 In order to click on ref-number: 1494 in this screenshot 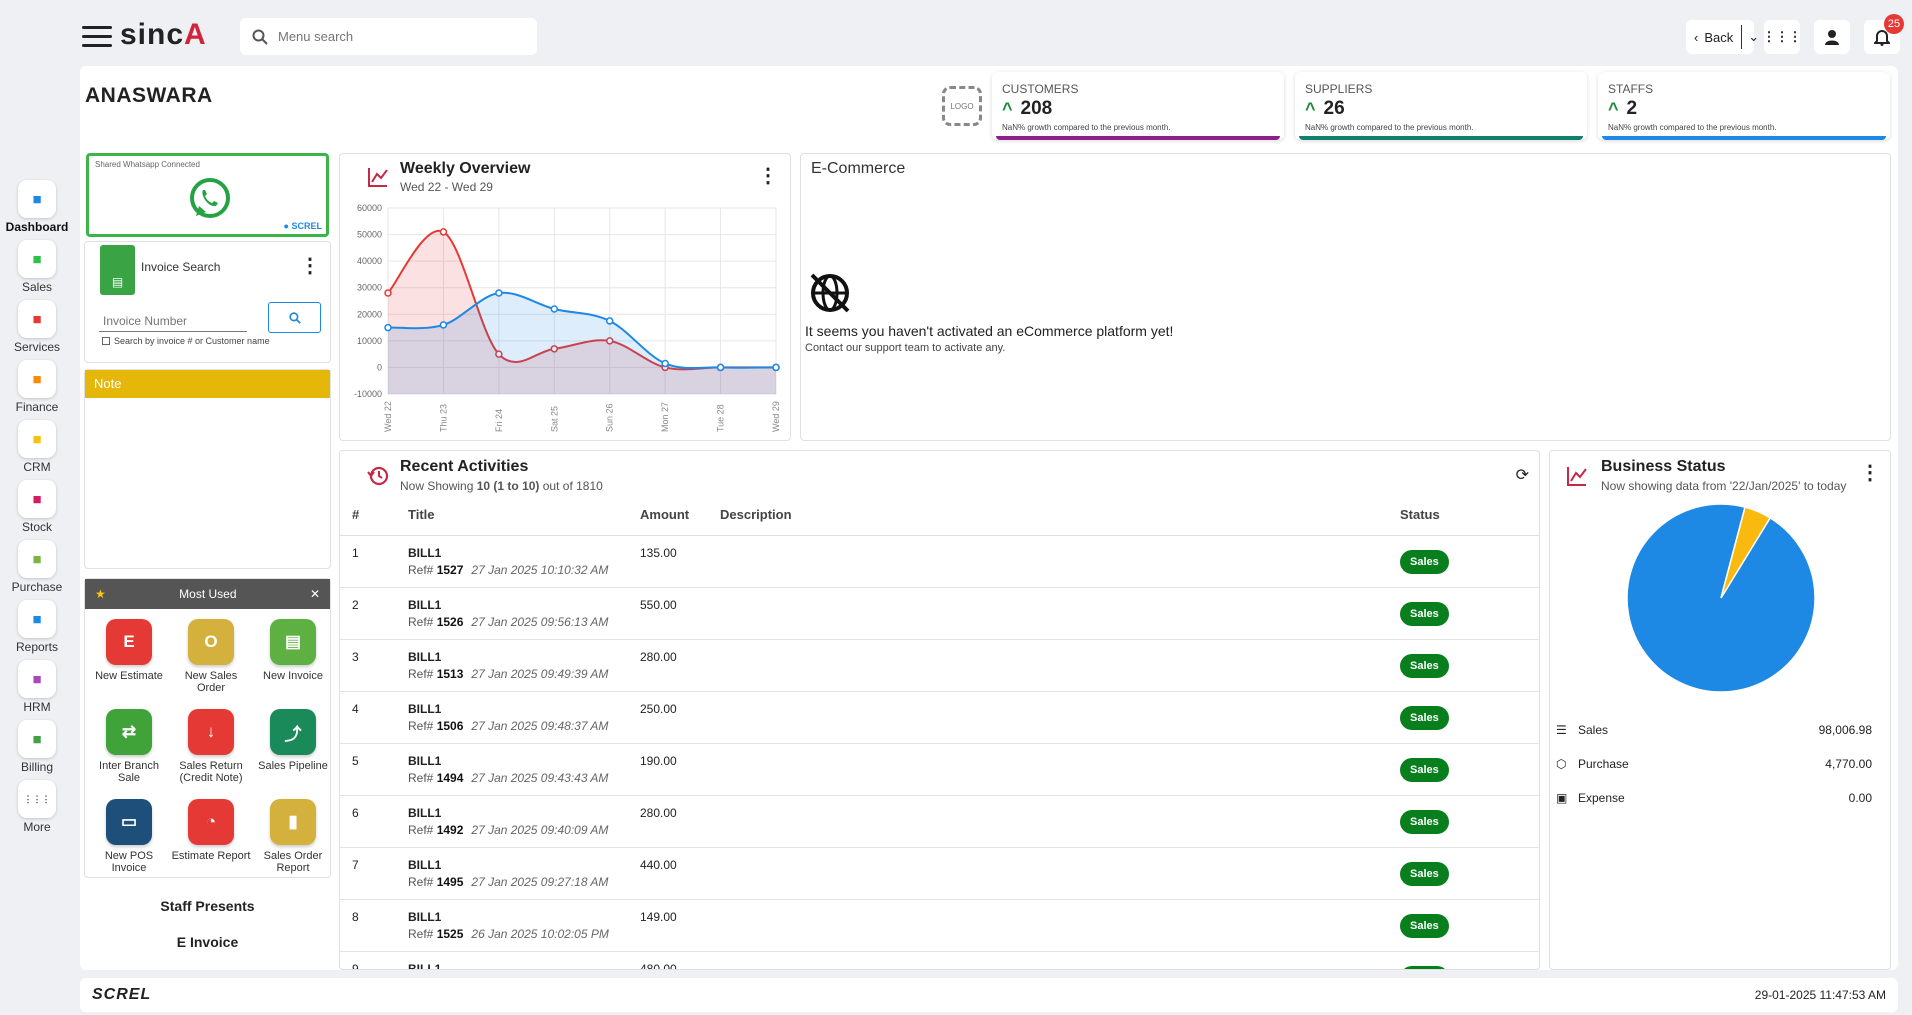, I will do `click(450, 777)`.